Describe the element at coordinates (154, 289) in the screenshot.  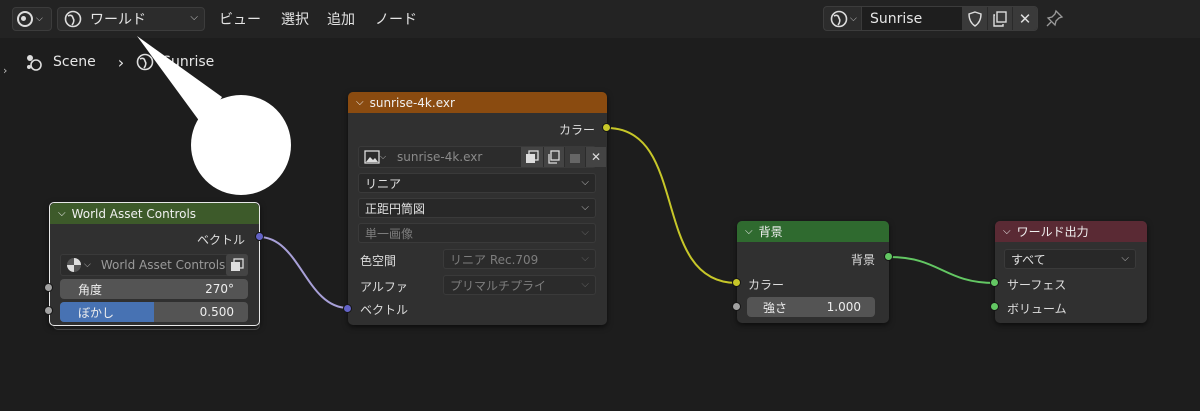
I see `angle-field: 角度 270°` at that location.